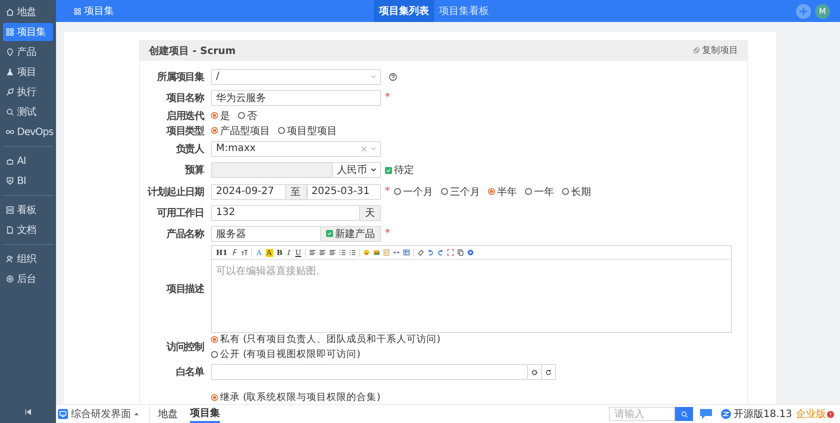 The width and height of the screenshot is (840, 423). What do you see at coordinates (240, 131) in the screenshot?
I see `radio-option: 产品型项目` at bounding box center [240, 131].